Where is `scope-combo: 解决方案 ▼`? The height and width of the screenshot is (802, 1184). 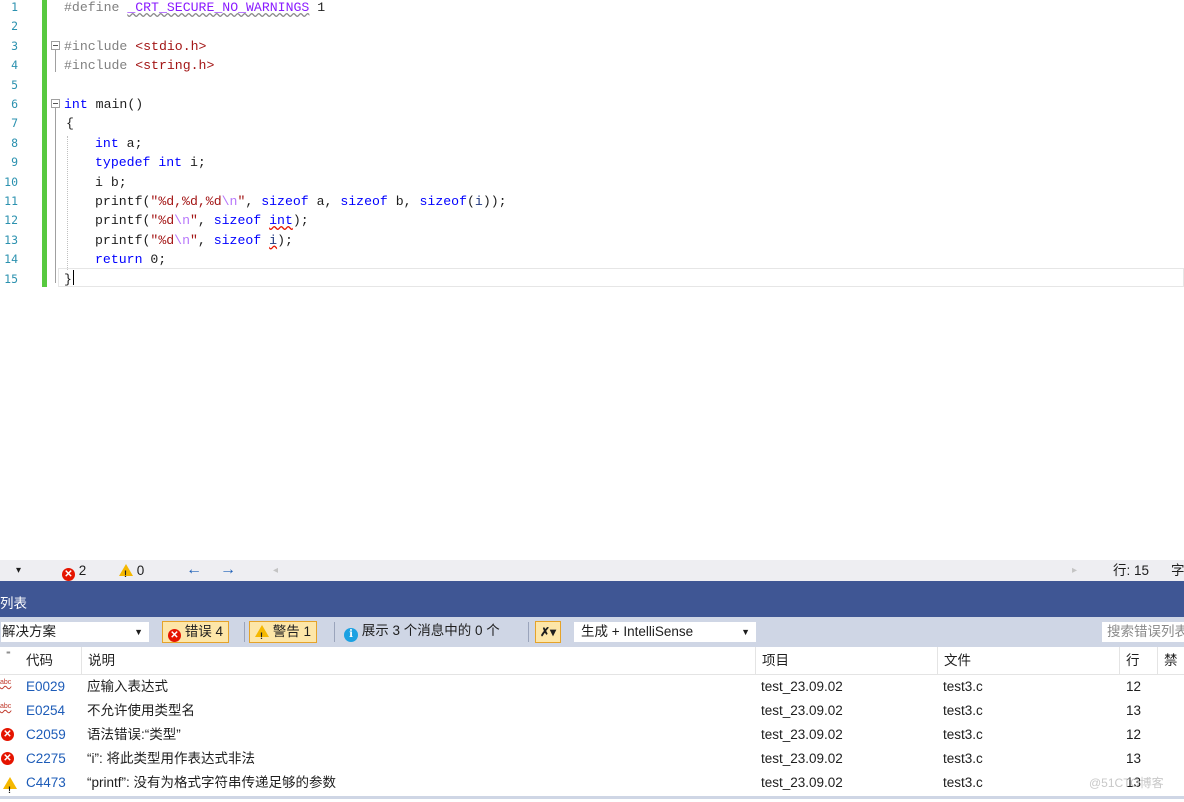
scope-combo: 解决方案 ▼ is located at coordinates (75, 632).